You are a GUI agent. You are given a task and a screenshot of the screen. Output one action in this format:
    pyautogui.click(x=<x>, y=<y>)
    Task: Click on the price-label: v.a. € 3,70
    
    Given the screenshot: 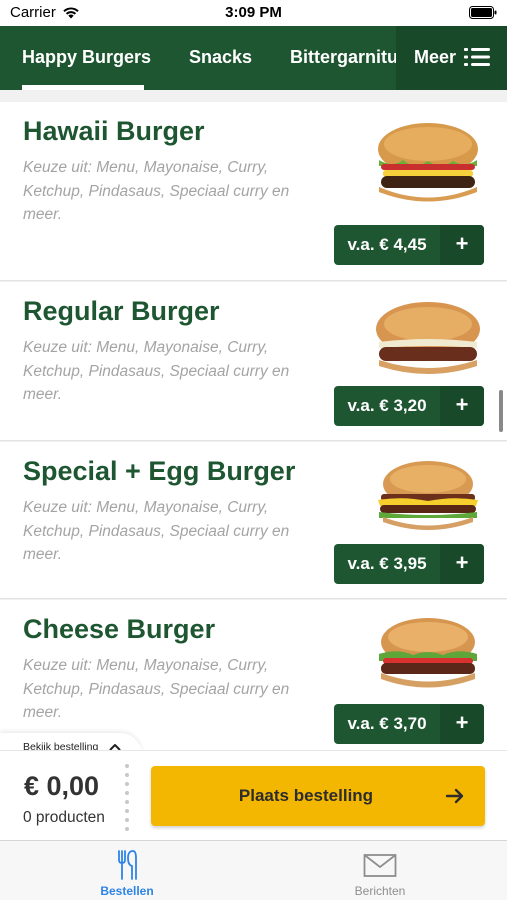 What is the action you would take?
    pyautogui.click(x=387, y=723)
    